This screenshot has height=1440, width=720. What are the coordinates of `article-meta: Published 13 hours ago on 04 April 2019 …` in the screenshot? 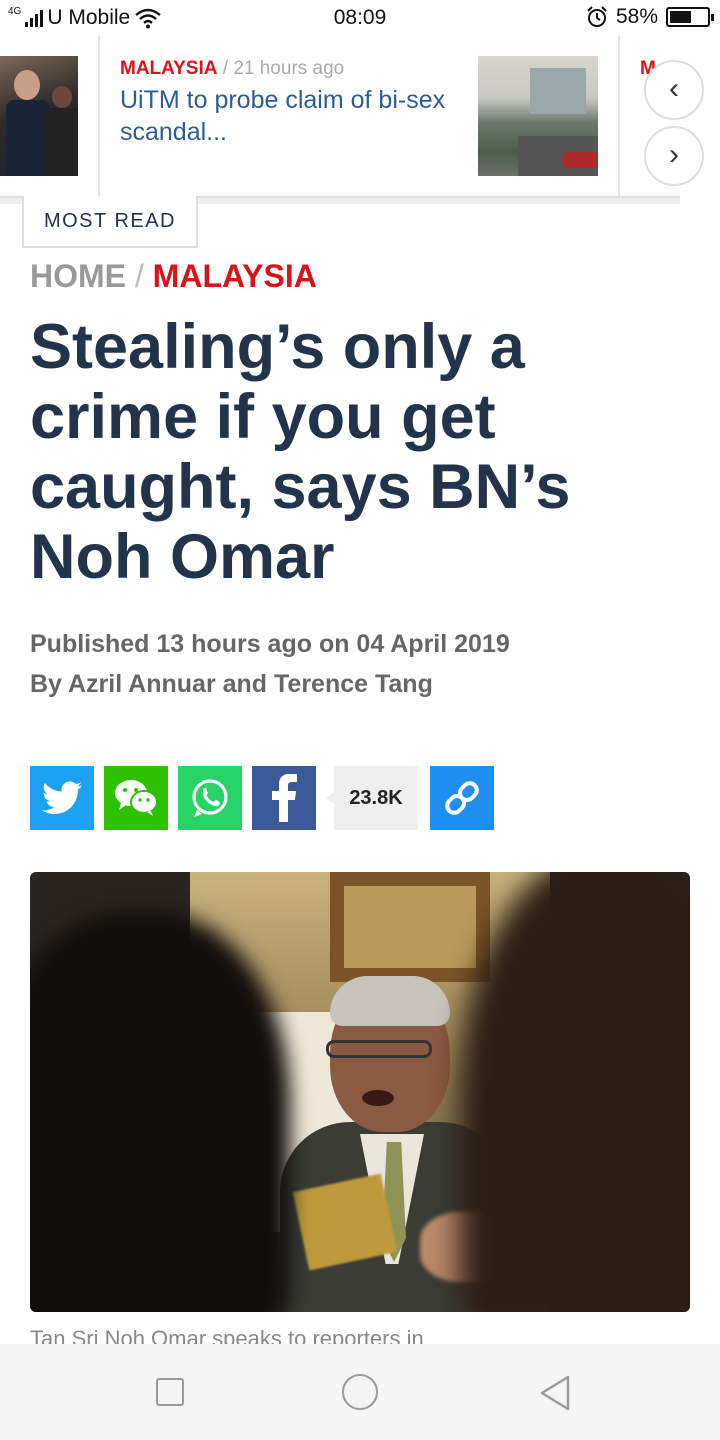 It's located at (270, 664).